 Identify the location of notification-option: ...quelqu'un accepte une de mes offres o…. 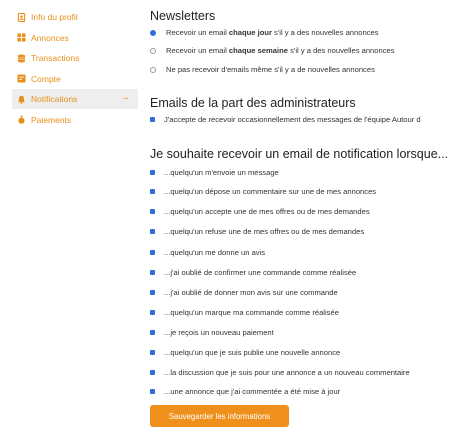
(260, 211).